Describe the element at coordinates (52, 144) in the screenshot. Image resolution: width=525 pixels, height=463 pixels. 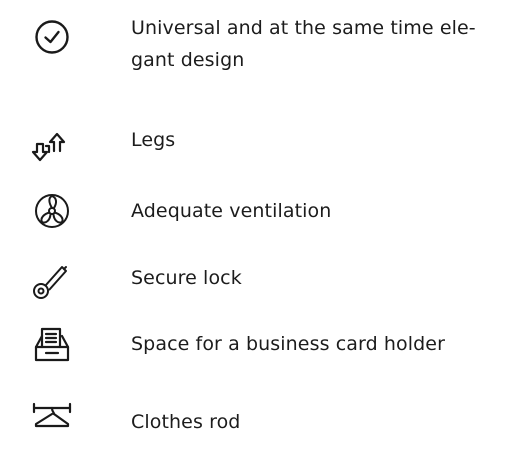
I see `legs-arrows-icon` at that location.